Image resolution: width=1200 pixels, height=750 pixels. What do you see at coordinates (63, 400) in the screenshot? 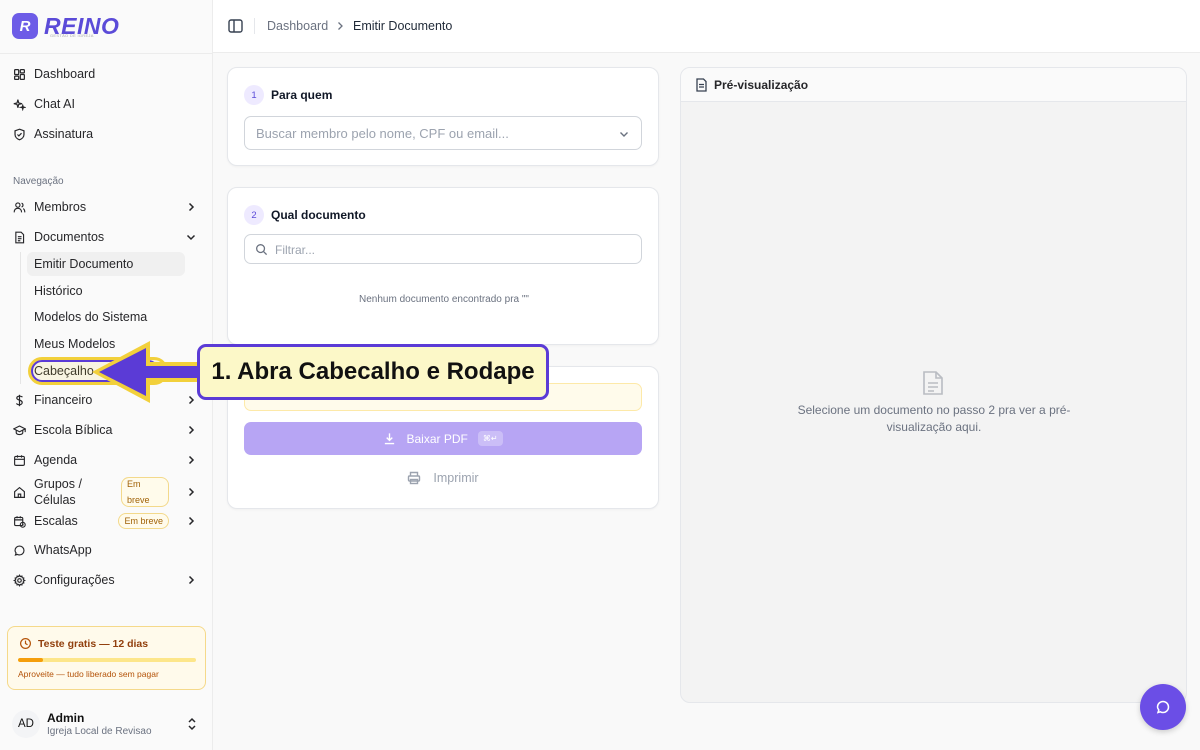
I see `sidebar-item-label: Financeiro` at bounding box center [63, 400].